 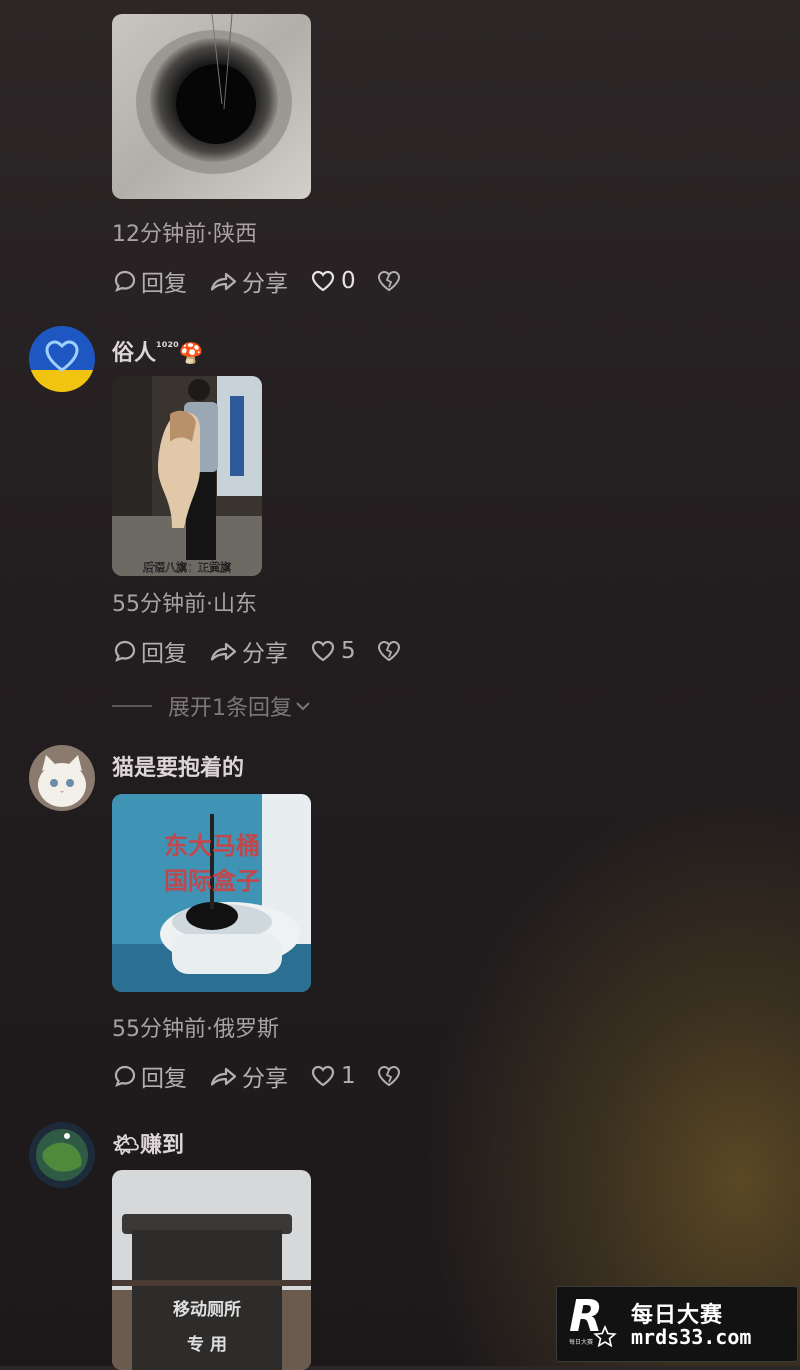 What do you see at coordinates (195, 1029) in the screenshot?
I see `comment-meta: 55分钟前·俄罗斯` at bounding box center [195, 1029].